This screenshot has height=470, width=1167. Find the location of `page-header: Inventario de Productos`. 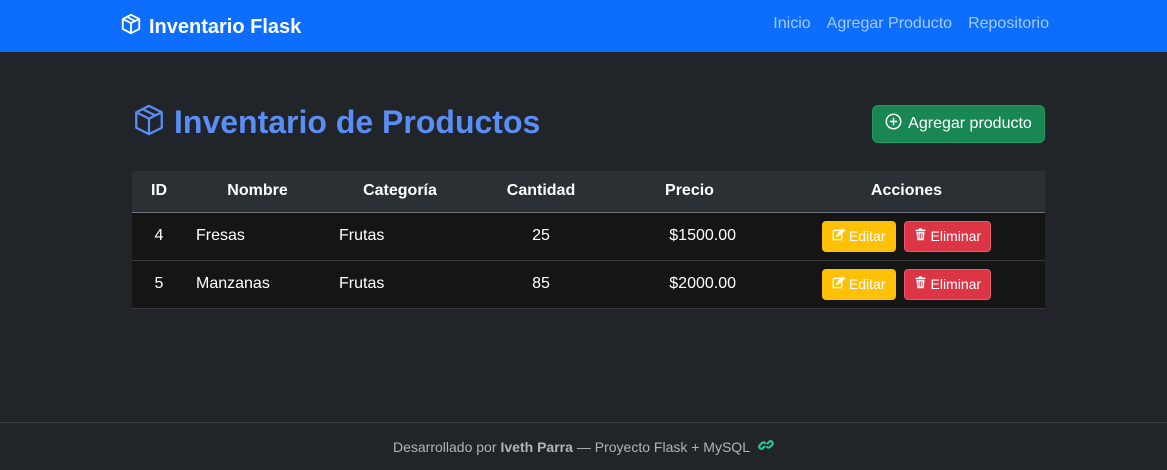

page-header: Inventario de Productos is located at coordinates (336, 122).